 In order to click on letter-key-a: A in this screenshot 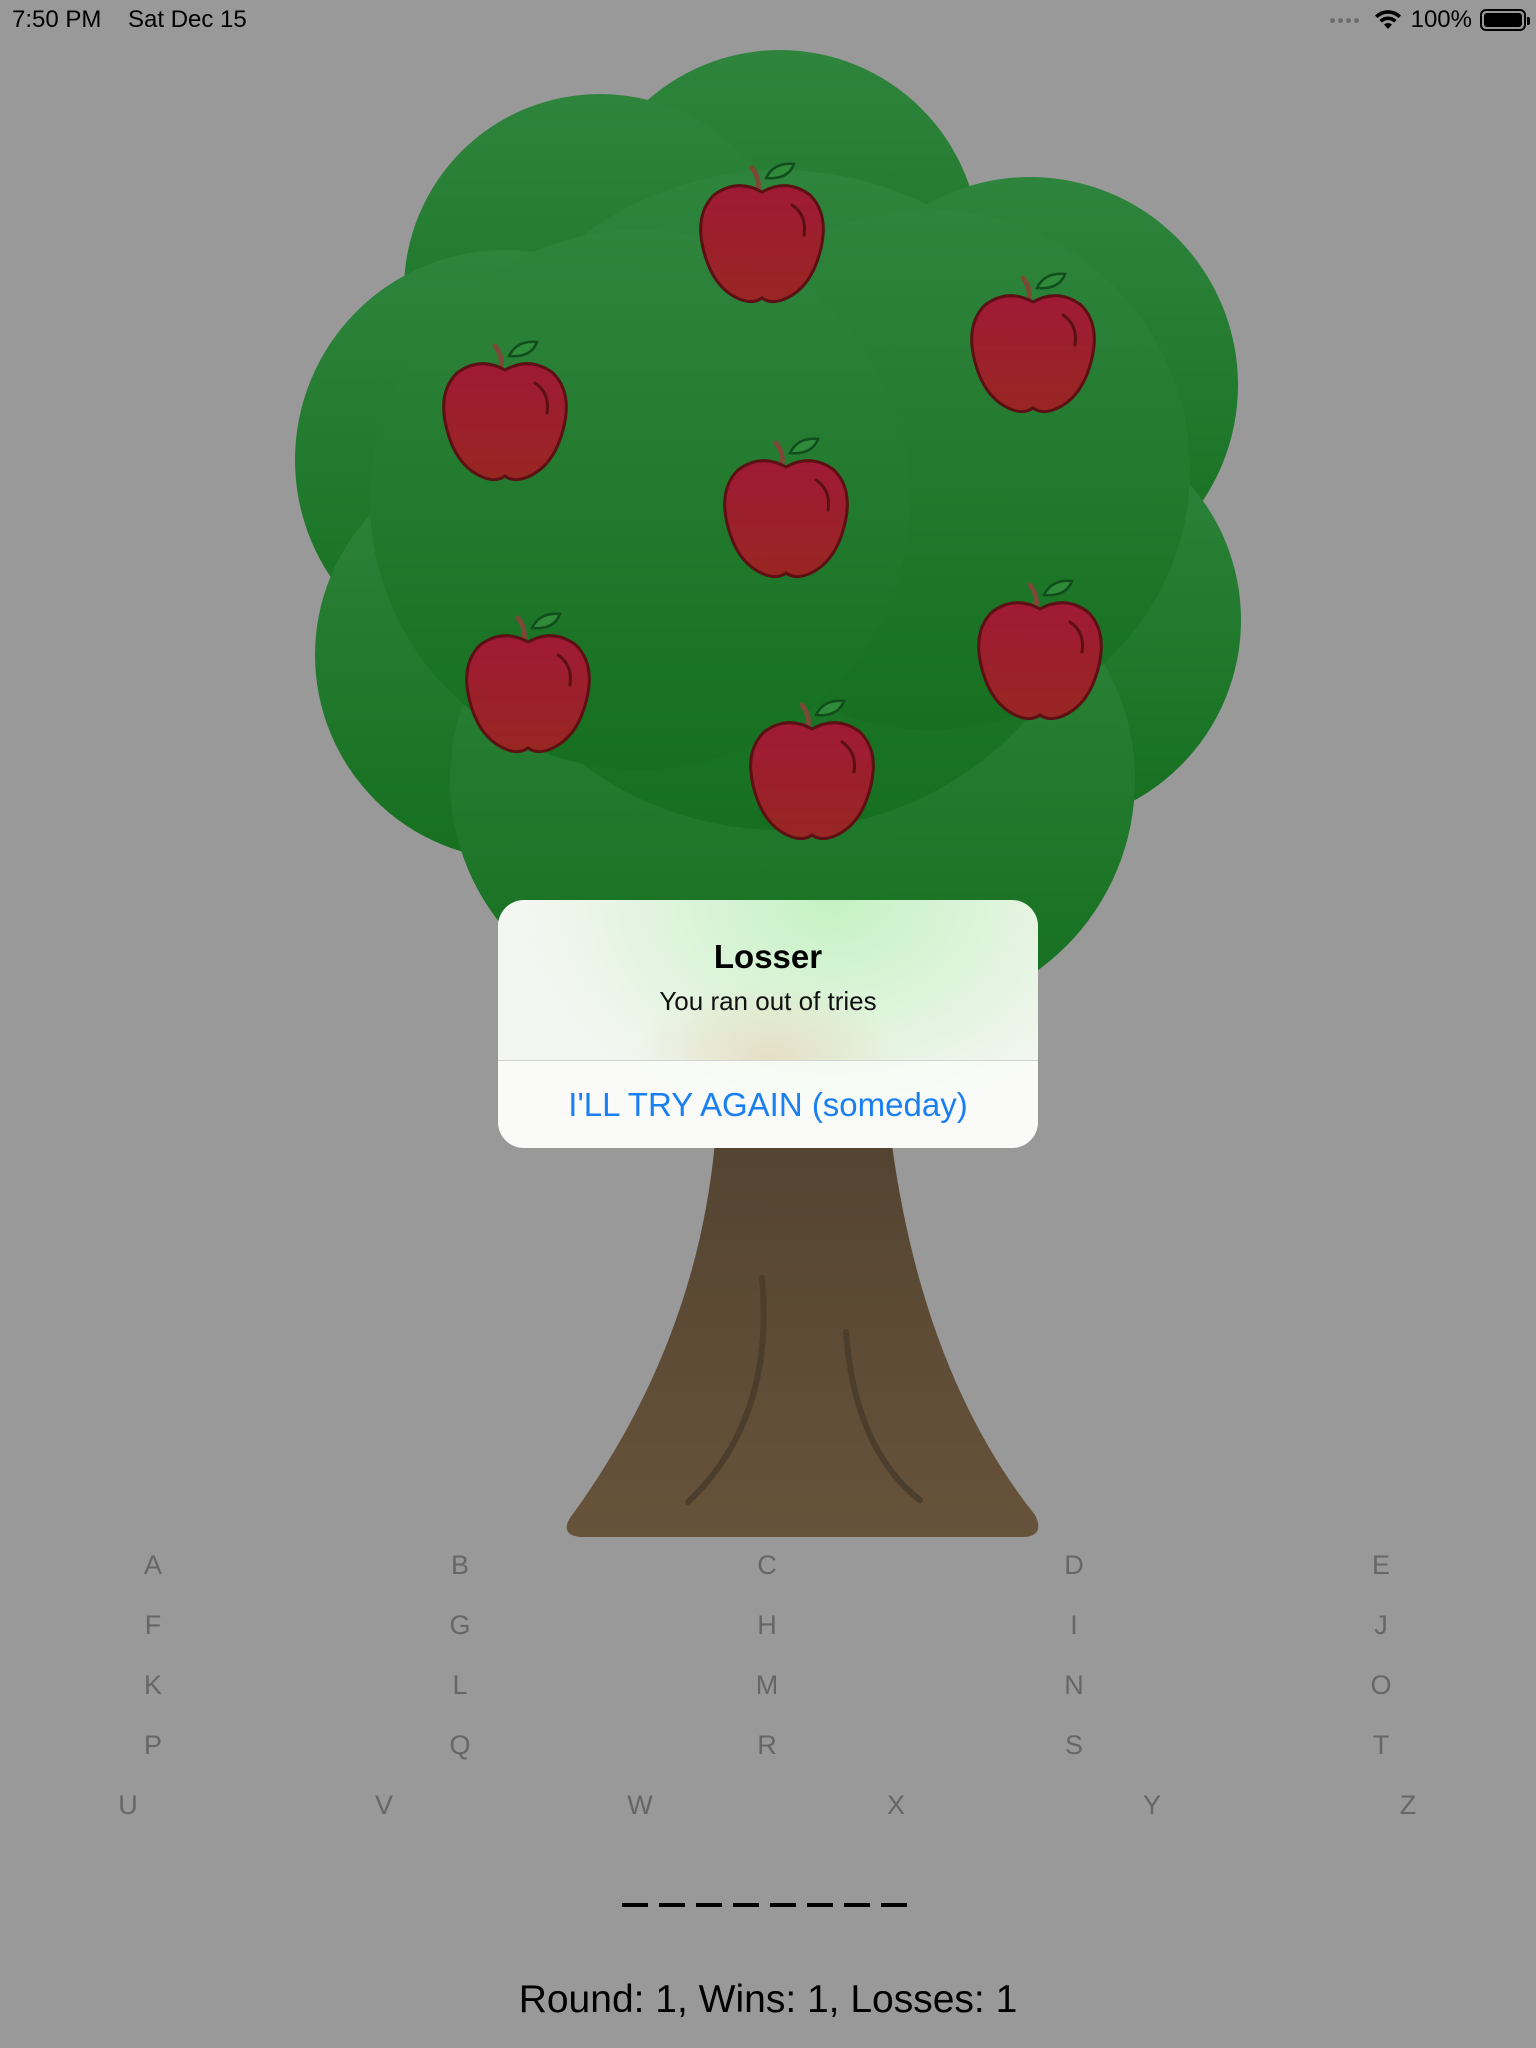, I will do `click(153, 1565)`.